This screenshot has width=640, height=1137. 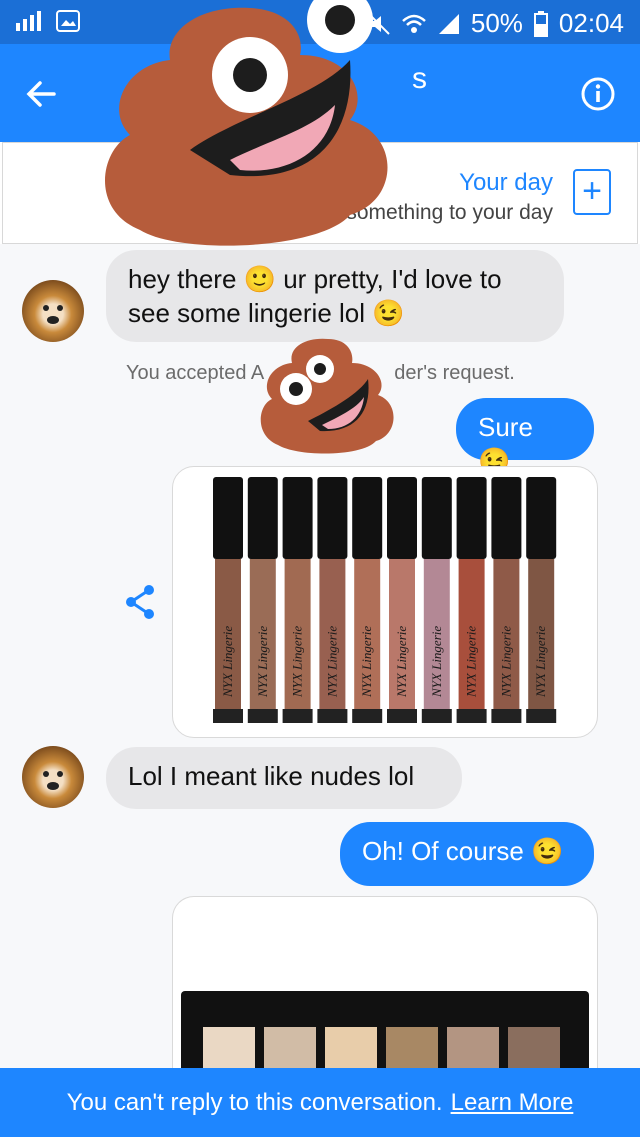 I want to click on message-bubble-incoming: Lol I meant like nudes lol, so click(x=284, y=778).